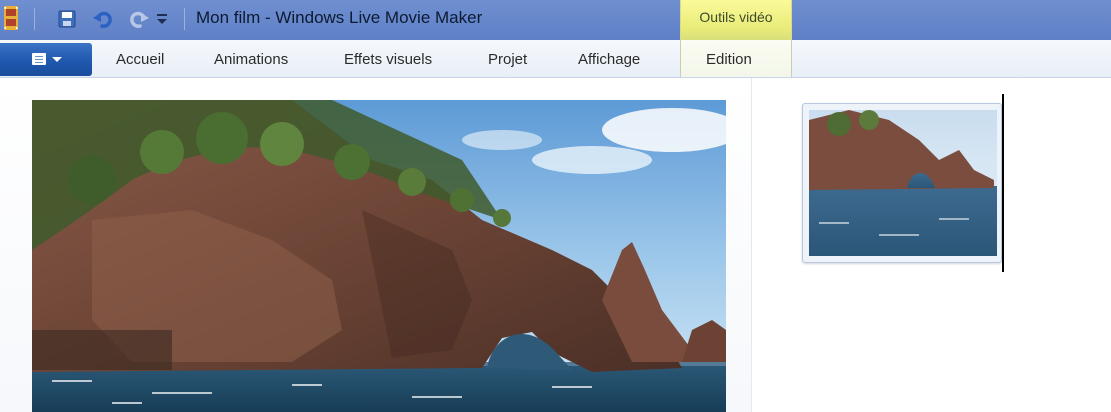 This screenshot has width=1111, height=412. What do you see at coordinates (609, 59) in the screenshot?
I see `tab-affichage: Affichage` at bounding box center [609, 59].